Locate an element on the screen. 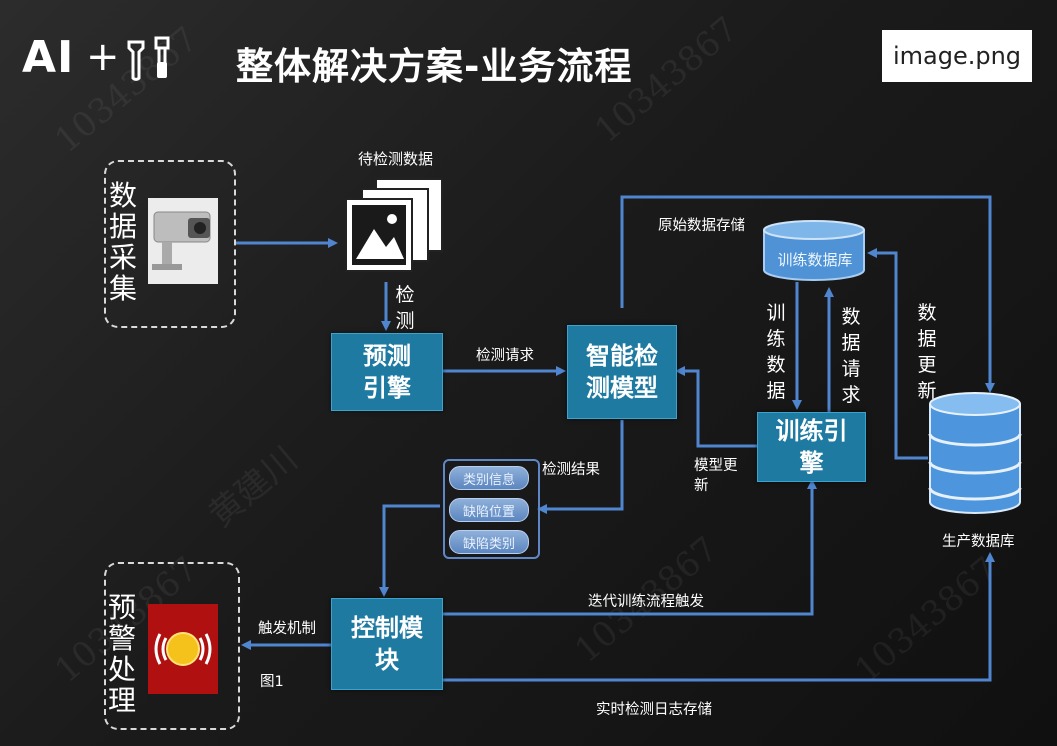  pending-data-label: 待检测数据 is located at coordinates (396, 159).